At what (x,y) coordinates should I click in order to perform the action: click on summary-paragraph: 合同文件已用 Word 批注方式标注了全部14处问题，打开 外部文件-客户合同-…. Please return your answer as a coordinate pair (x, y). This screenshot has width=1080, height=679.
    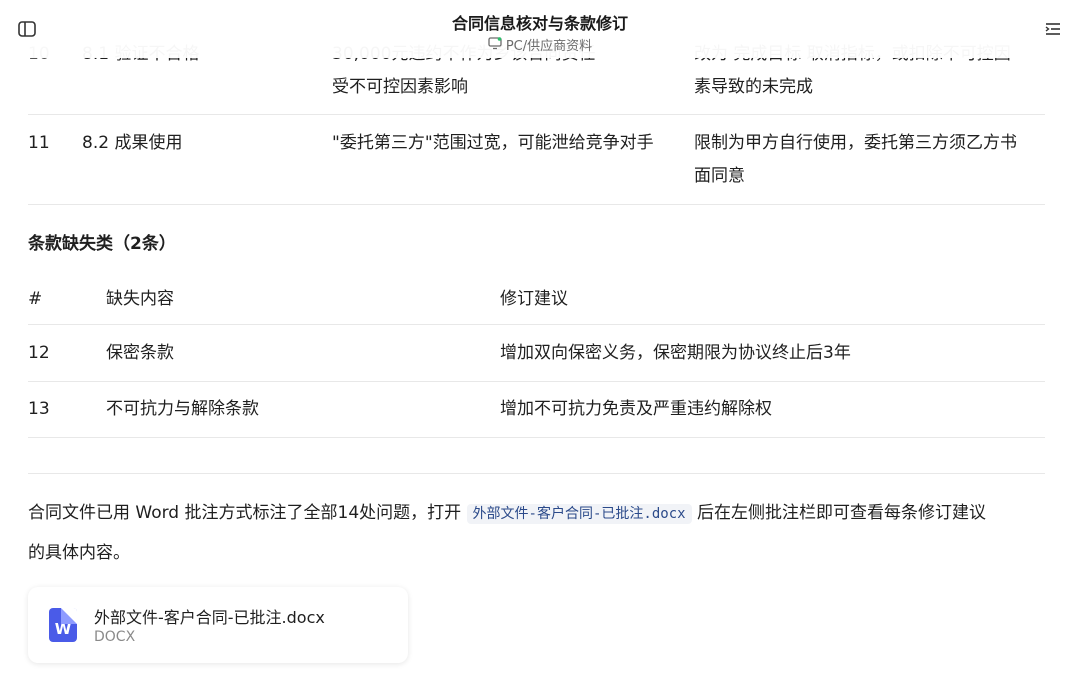
    Looking at the image, I should click on (536, 533).